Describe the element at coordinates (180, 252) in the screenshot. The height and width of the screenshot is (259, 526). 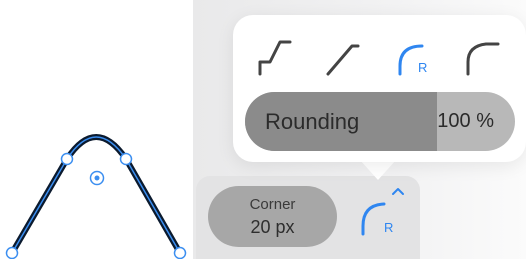
I see `anchor-handle-right` at that location.